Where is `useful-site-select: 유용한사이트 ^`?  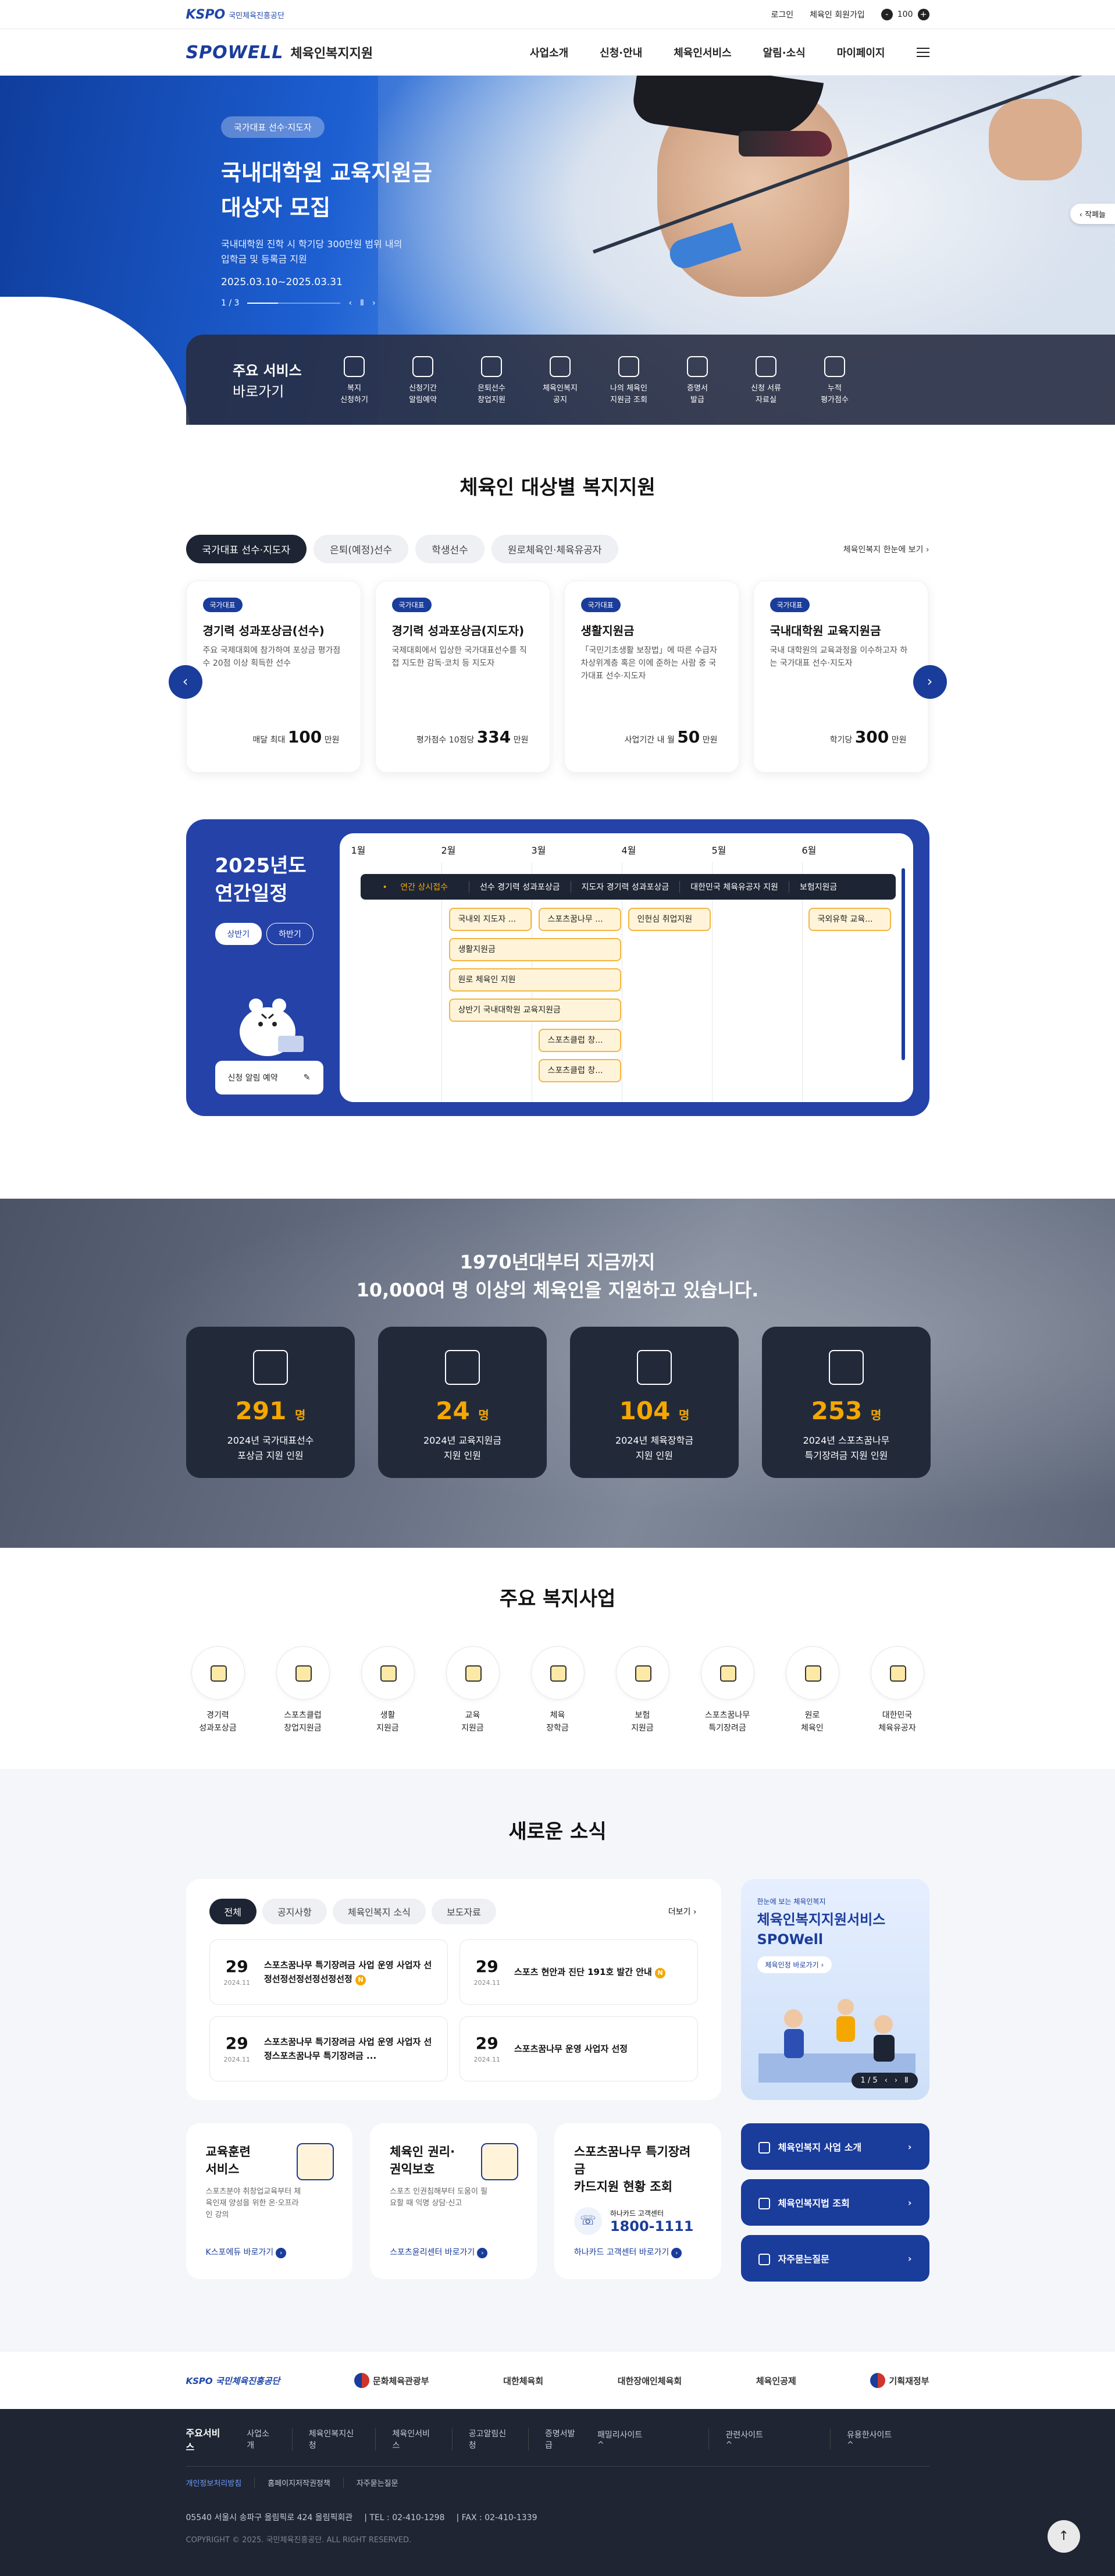 useful-site-select: 유용한사이트 ^ is located at coordinates (879, 2439).